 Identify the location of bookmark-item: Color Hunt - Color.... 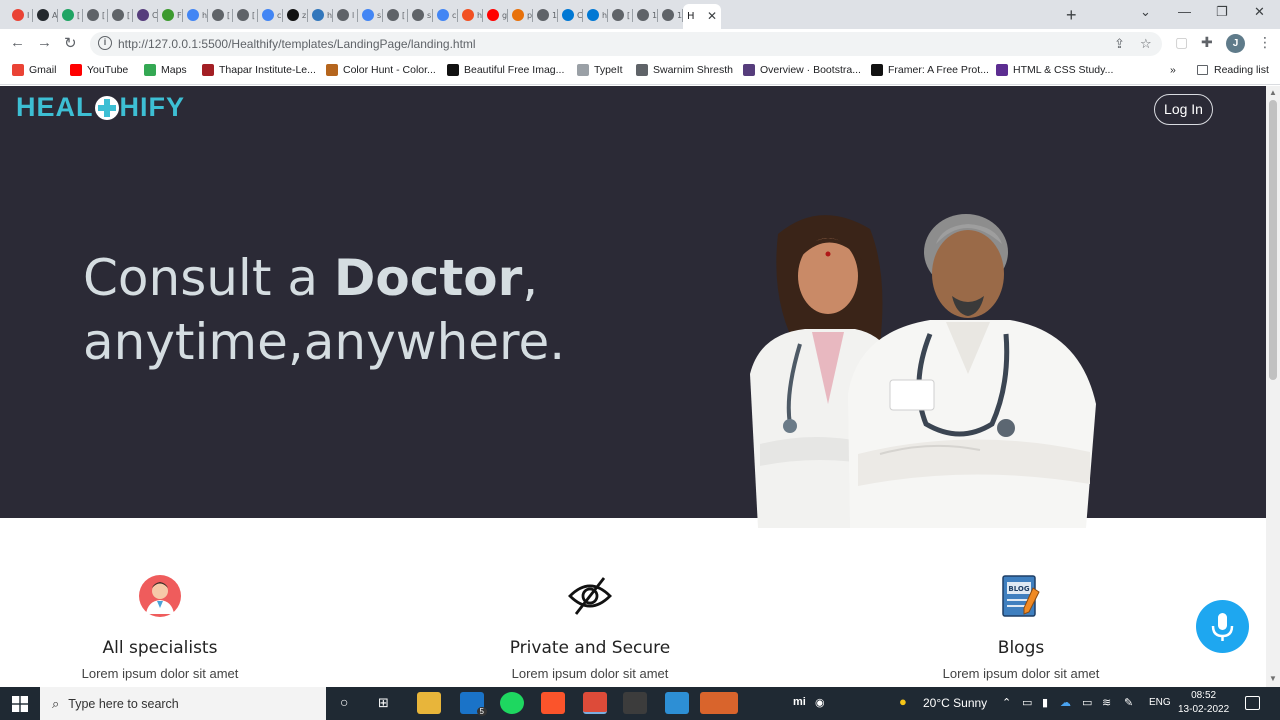
(381, 70).